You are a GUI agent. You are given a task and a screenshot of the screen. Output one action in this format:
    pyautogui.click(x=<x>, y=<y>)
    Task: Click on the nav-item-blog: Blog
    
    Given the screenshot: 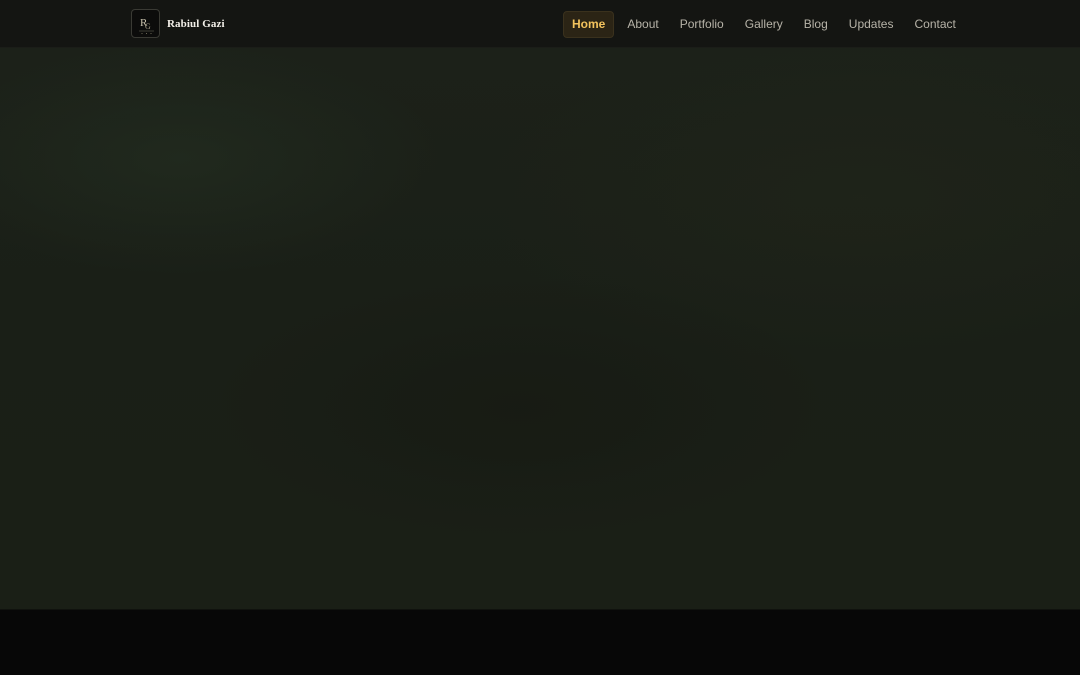 What is the action you would take?
    pyautogui.click(x=816, y=24)
    